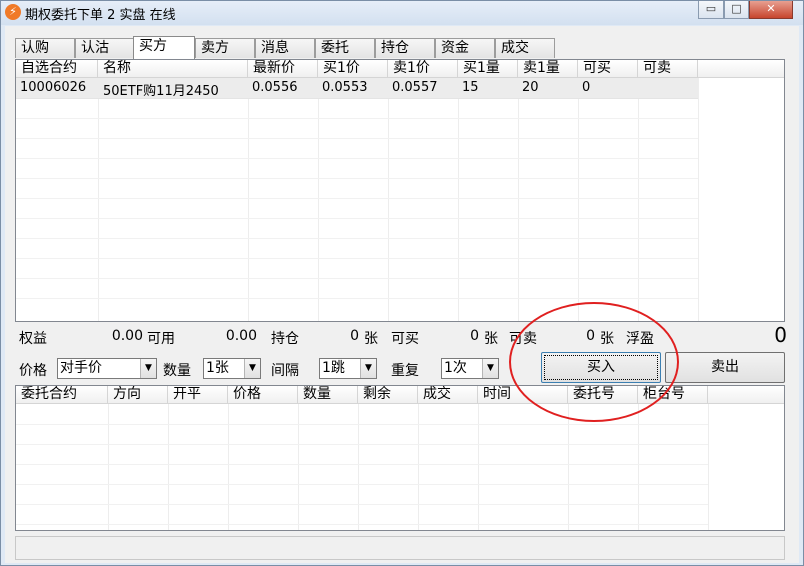  I want to click on repeat-select: 1次 ▼, so click(470, 368).